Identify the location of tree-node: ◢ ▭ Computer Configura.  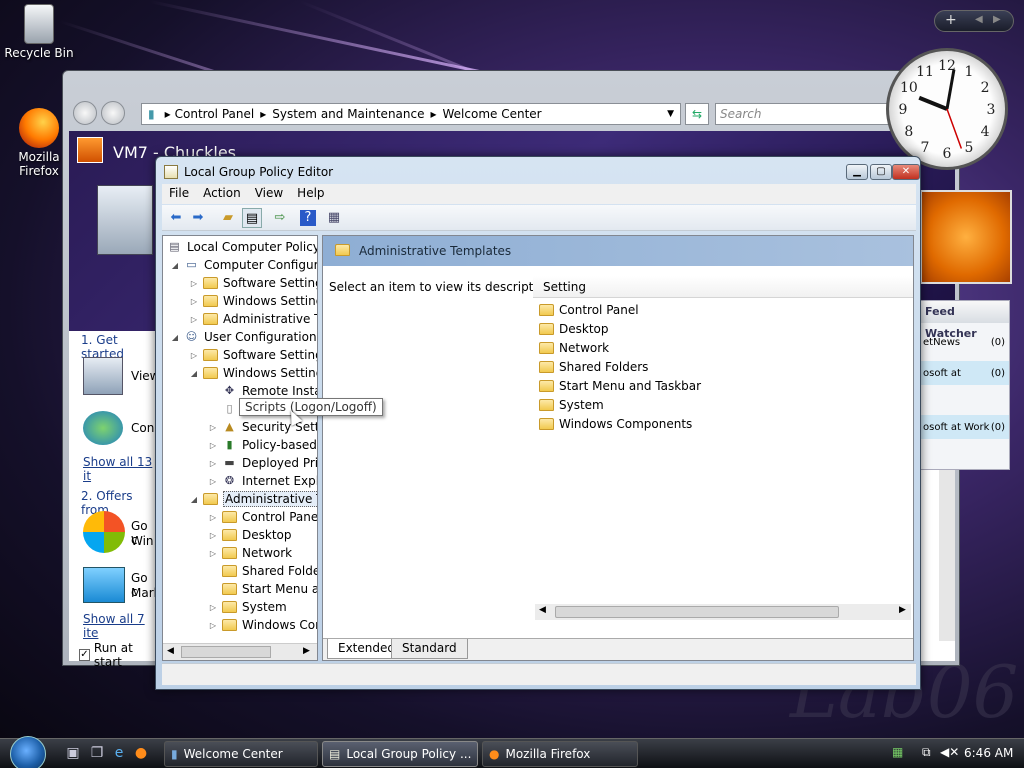
(243, 265).